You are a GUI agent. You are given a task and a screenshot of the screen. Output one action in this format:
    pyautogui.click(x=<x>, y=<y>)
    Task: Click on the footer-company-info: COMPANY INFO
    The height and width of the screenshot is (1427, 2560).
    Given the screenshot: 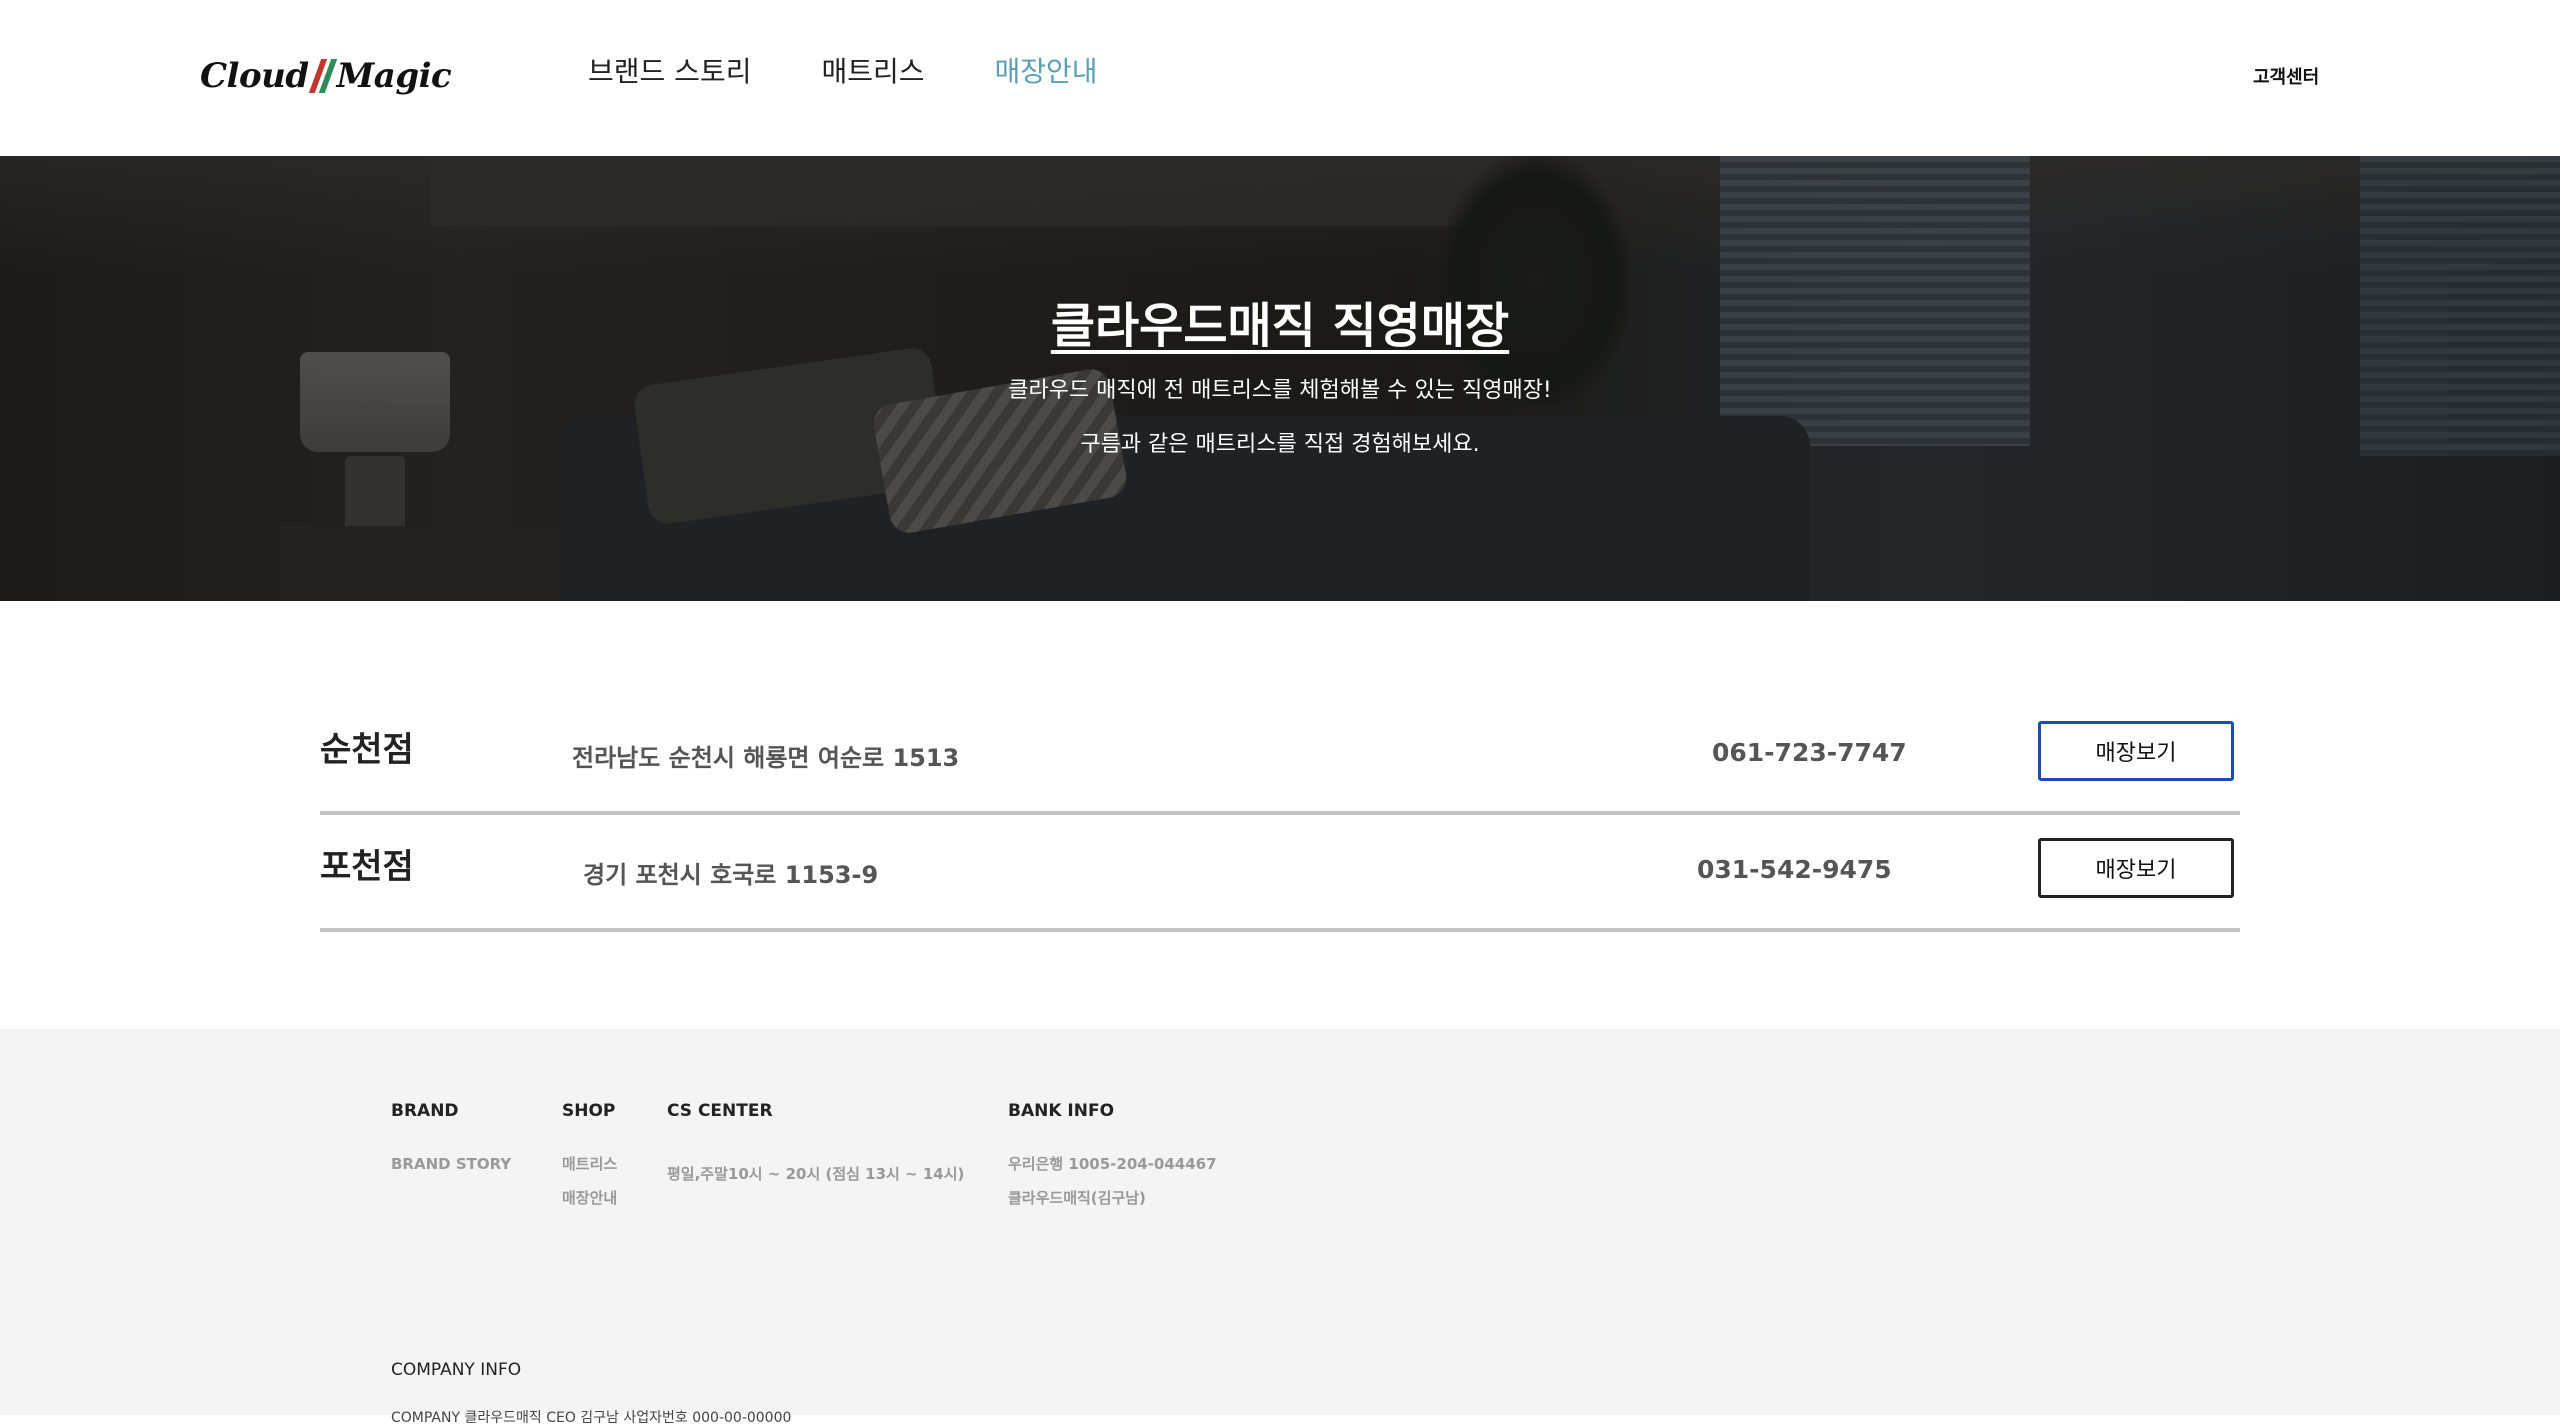 What is the action you would take?
    pyautogui.click(x=456, y=1370)
    